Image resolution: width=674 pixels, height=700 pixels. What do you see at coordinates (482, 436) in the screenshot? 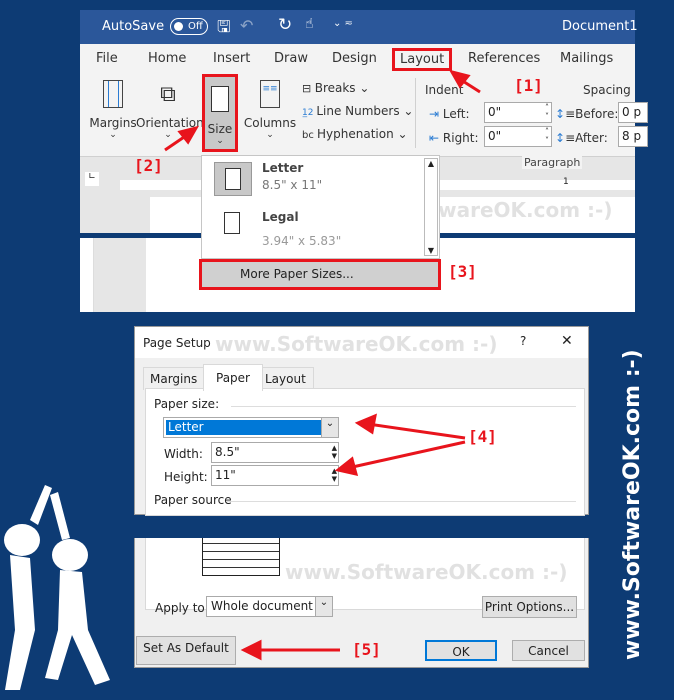
I see `annotation-4: [4]` at bounding box center [482, 436].